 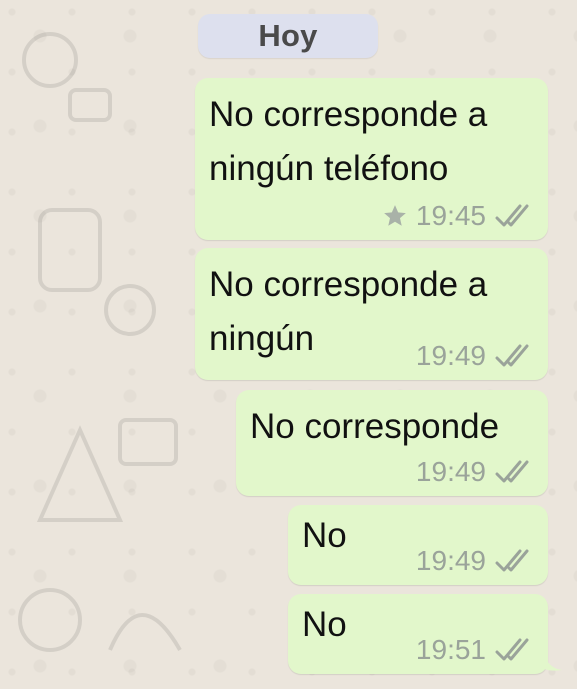 What do you see at coordinates (552, 659) in the screenshot?
I see `bubble-tail-icon` at bounding box center [552, 659].